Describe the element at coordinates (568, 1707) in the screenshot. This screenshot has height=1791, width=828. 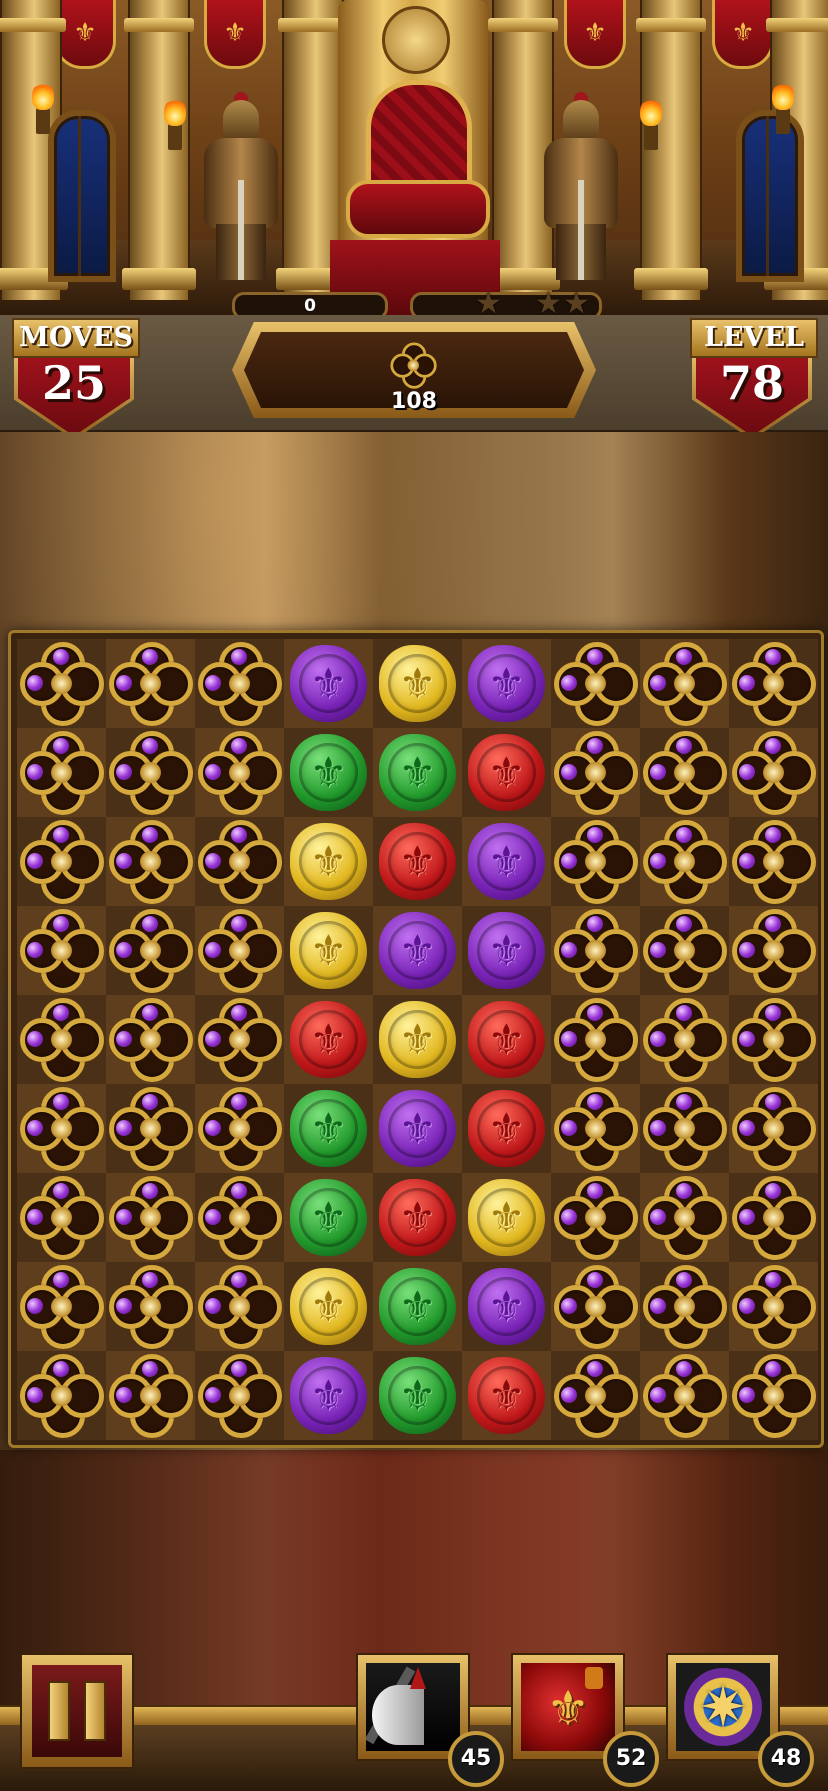
I see `fleur-bomb-icon: ⚜` at that location.